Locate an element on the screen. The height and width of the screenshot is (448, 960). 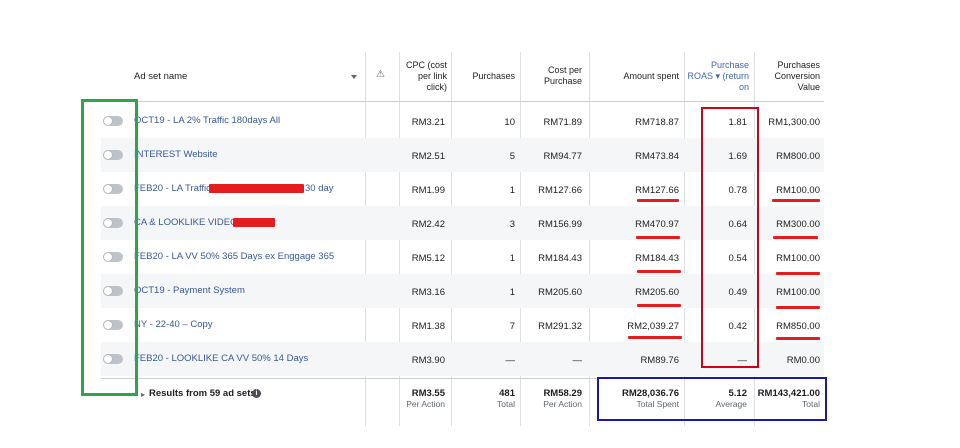
cell-purchases: 3 is located at coordinates (512, 224).